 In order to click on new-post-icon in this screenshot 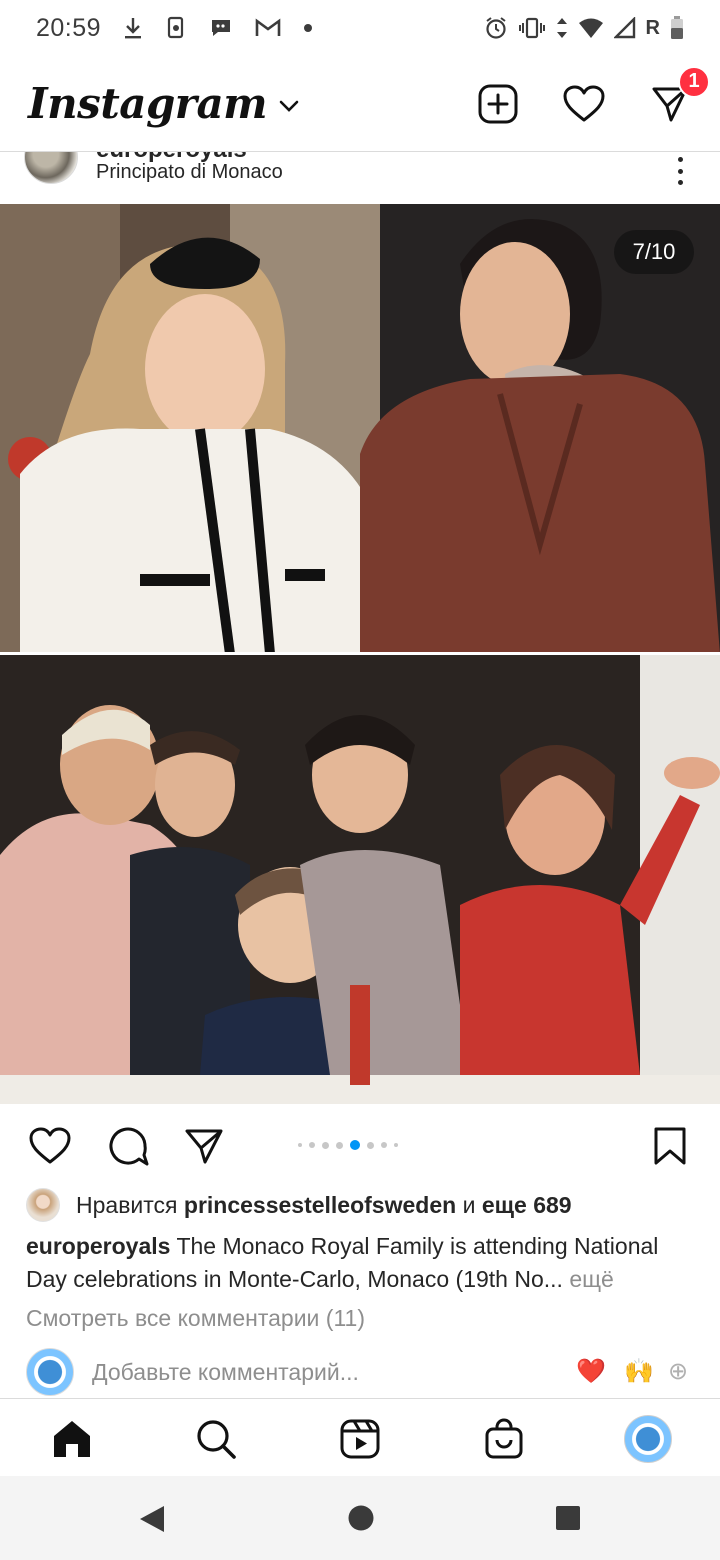, I will do `click(498, 103)`.